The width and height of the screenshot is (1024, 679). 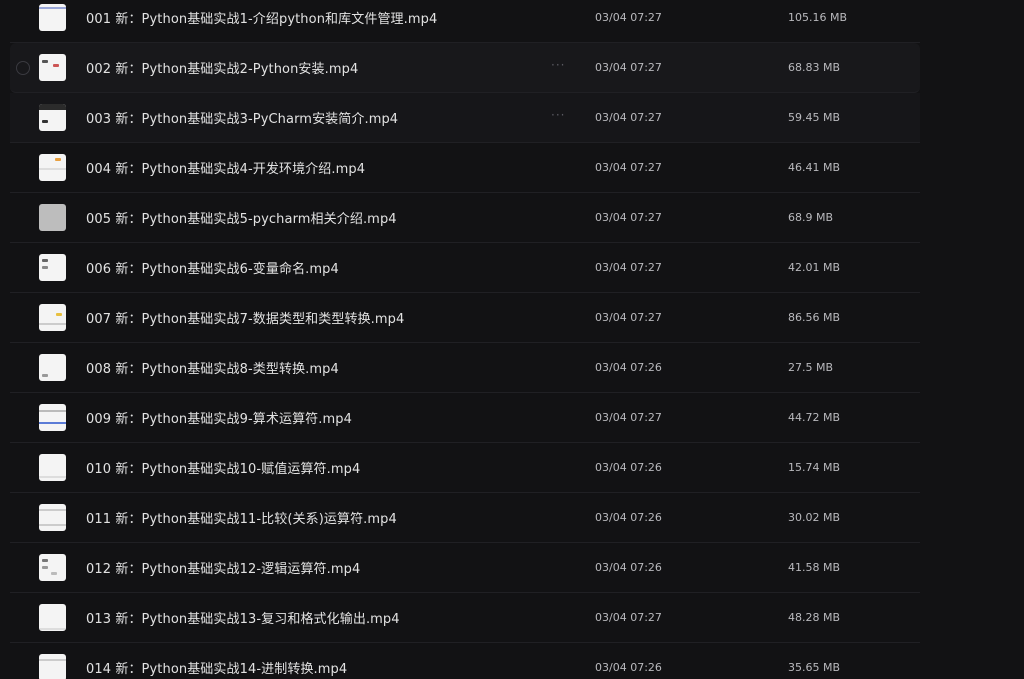 I want to click on file-size: 35.65 MB, so click(x=814, y=667).